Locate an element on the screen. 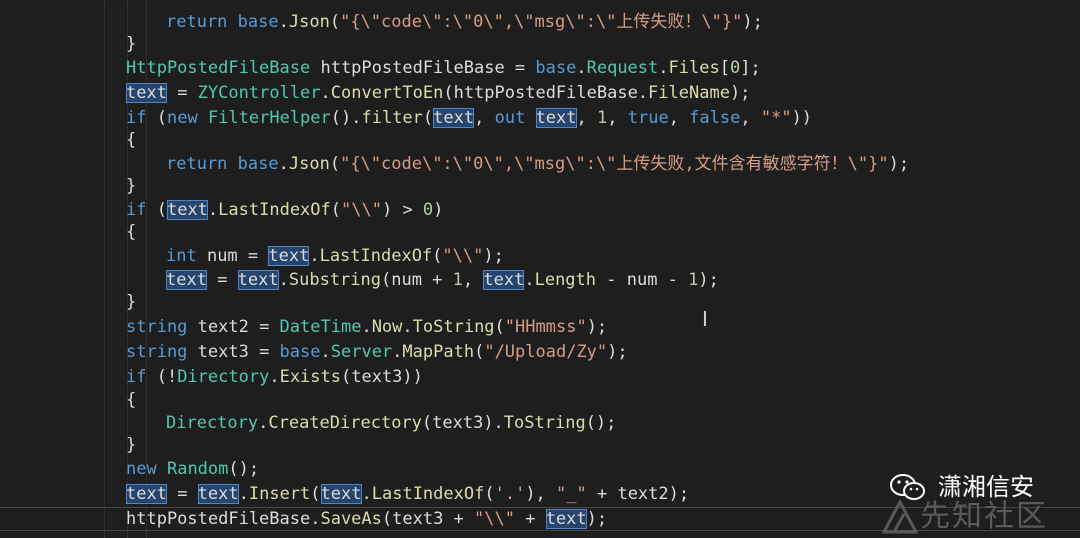 This screenshot has height=538, width=1080. code-token: FilterHelper is located at coordinates (269, 118).